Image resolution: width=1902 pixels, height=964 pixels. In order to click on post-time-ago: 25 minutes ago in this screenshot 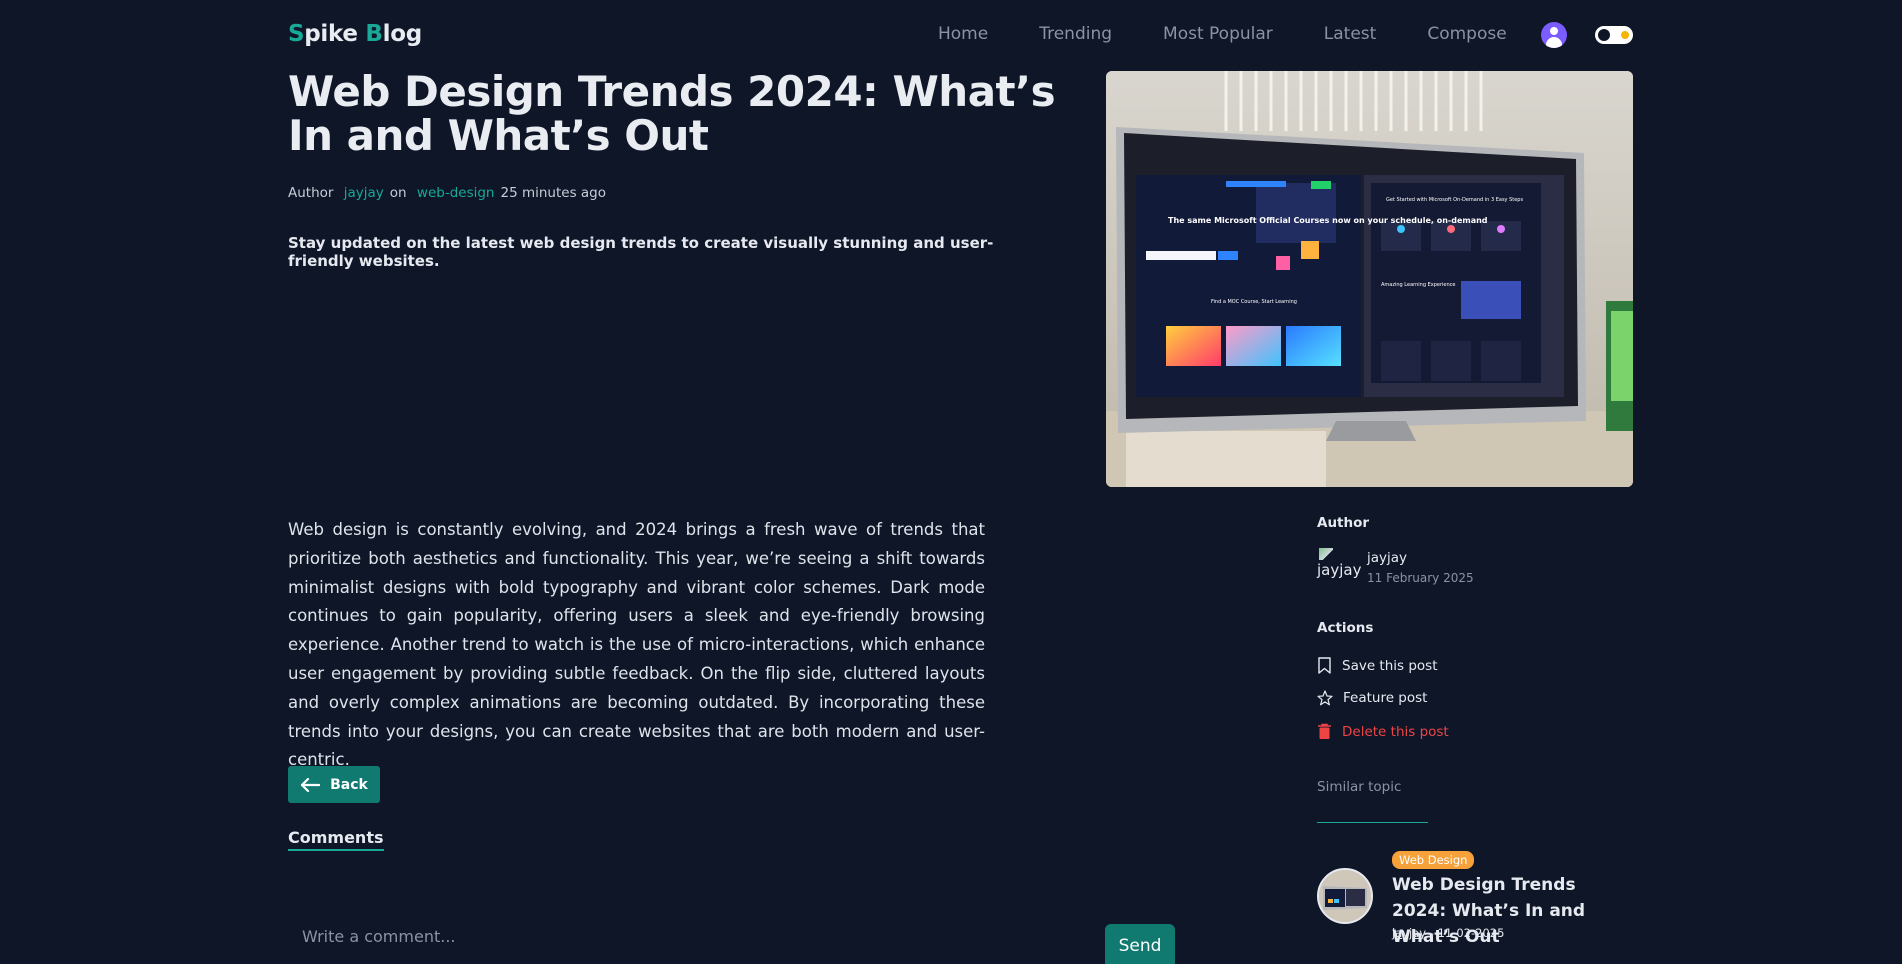, I will do `click(553, 193)`.